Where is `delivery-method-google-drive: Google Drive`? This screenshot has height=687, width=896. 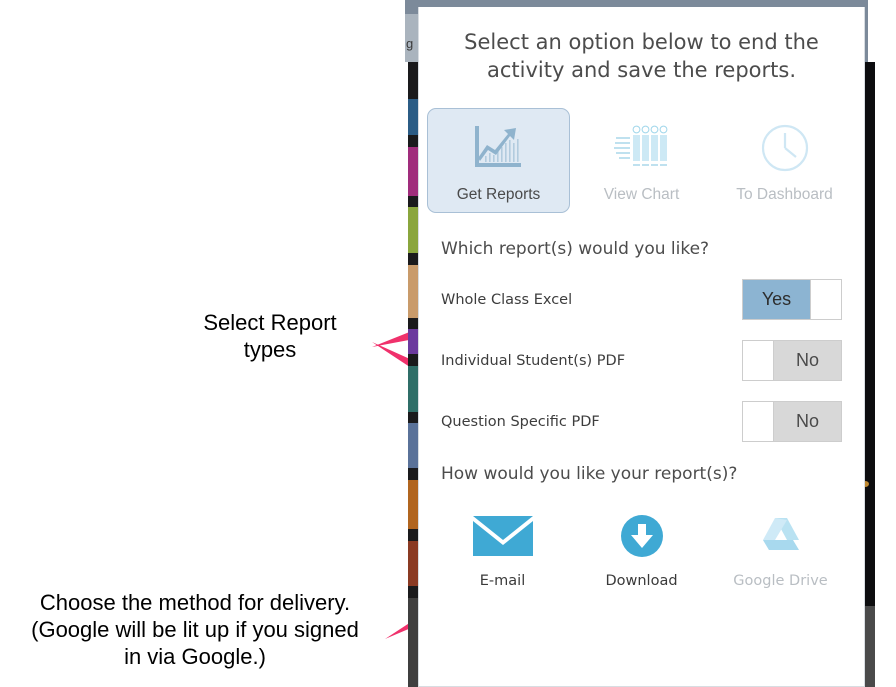
delivery-method-google-drive: Google Drive is located at coordinates (780, 549).